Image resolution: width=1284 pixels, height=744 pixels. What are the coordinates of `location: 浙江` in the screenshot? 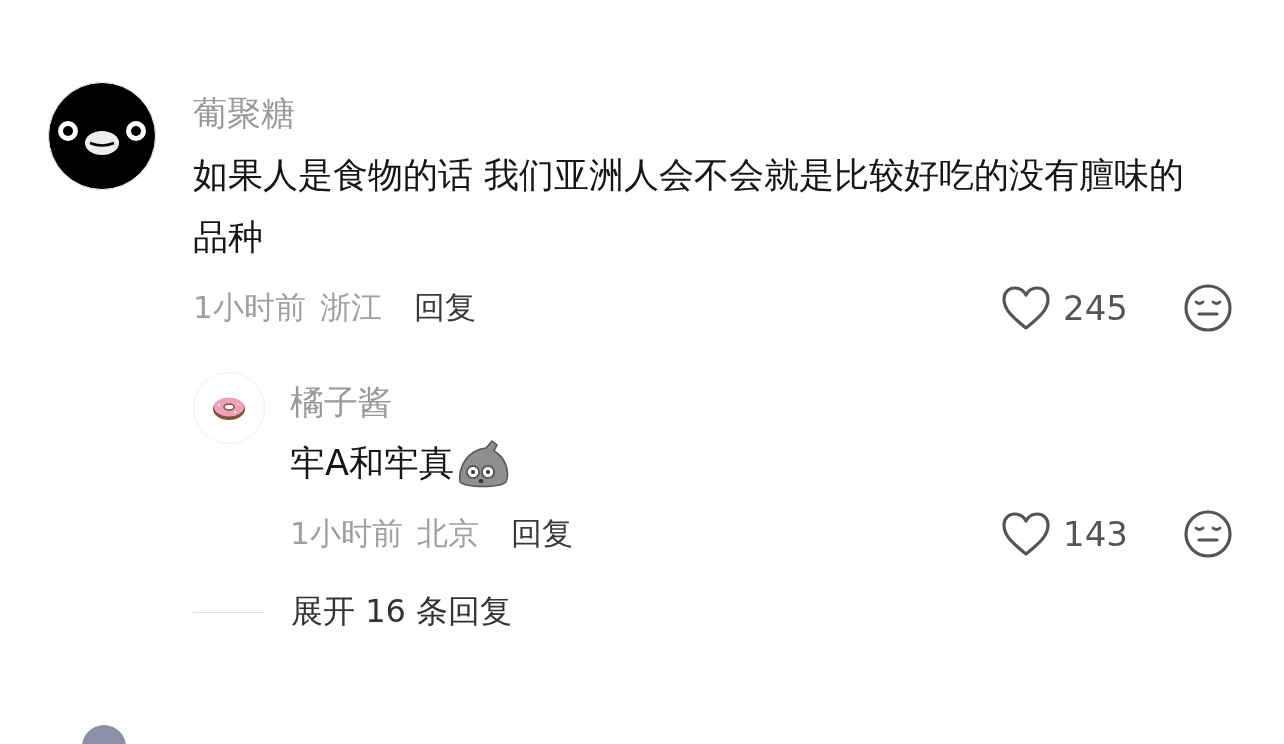 It's located at (350, 307).